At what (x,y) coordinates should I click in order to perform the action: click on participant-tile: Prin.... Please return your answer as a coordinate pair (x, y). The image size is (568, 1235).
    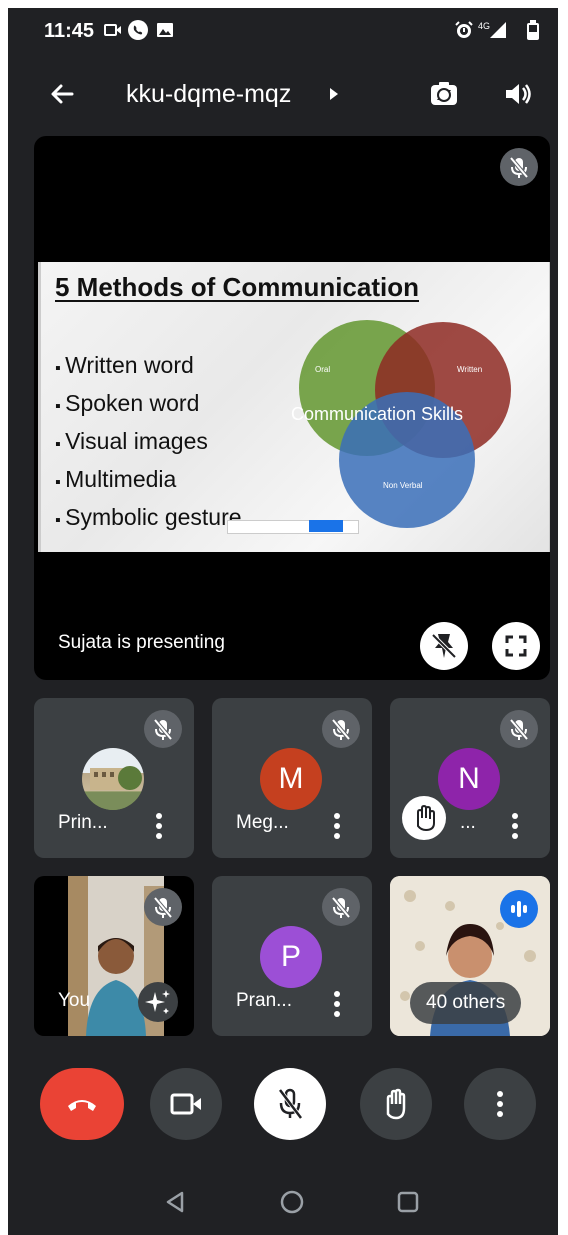
    Looking at the image, I should click on (114, 778).